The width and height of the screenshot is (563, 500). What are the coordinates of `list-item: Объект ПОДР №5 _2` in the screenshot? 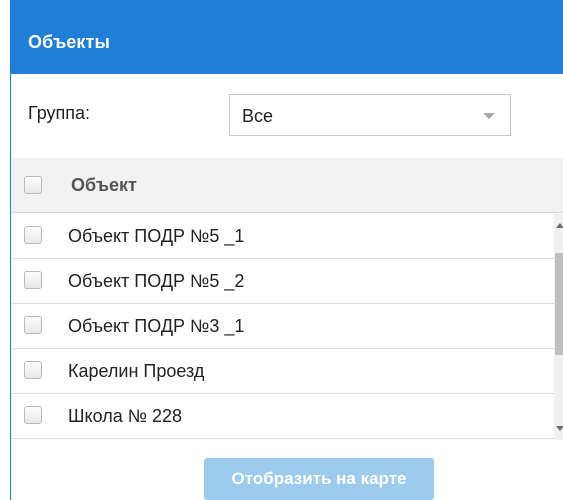 It's located at (282, 281).